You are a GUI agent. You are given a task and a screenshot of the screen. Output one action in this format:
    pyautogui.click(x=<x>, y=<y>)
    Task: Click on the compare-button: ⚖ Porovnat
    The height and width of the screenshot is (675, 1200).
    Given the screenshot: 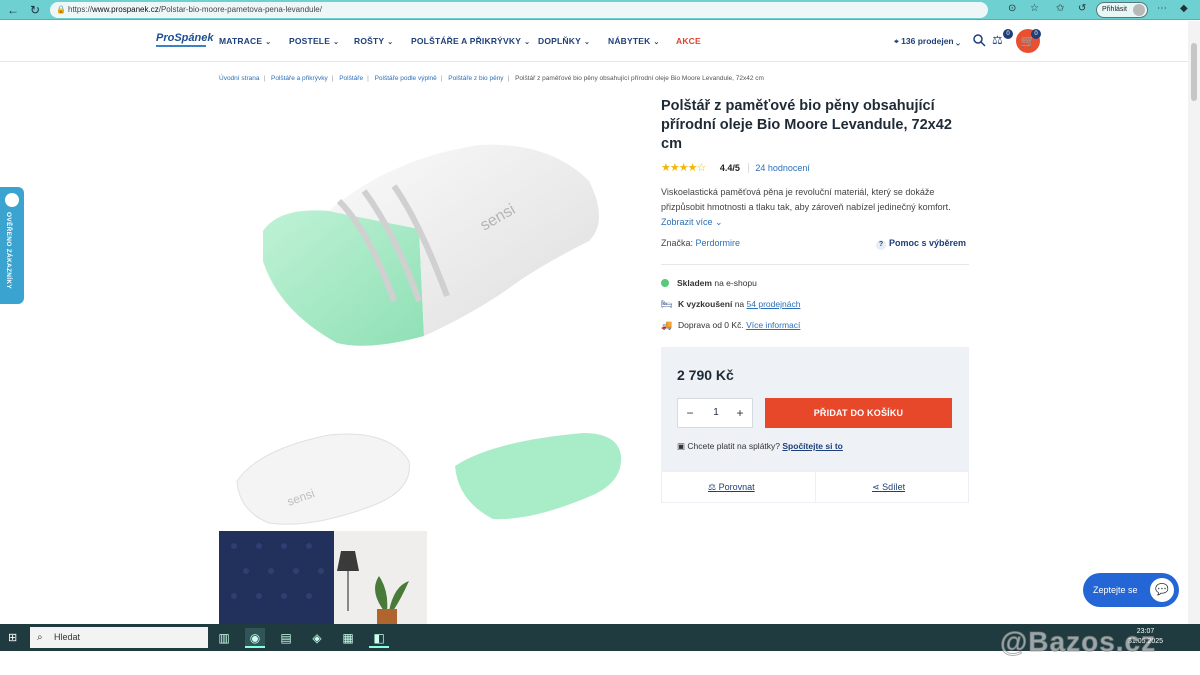 What is the action you would take?
    pyautogui.click(x=731, y=487)
    